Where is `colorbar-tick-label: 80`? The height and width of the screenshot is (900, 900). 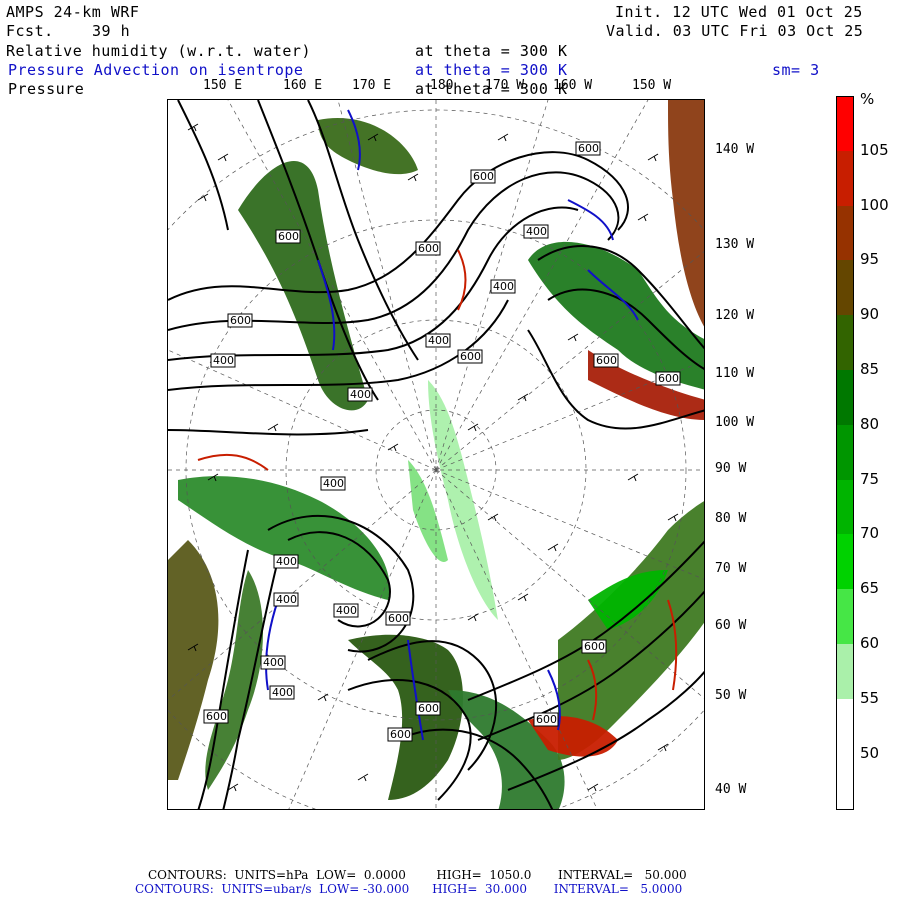 colorbar-tick-label: 80 is located at coordinates (870, 423).